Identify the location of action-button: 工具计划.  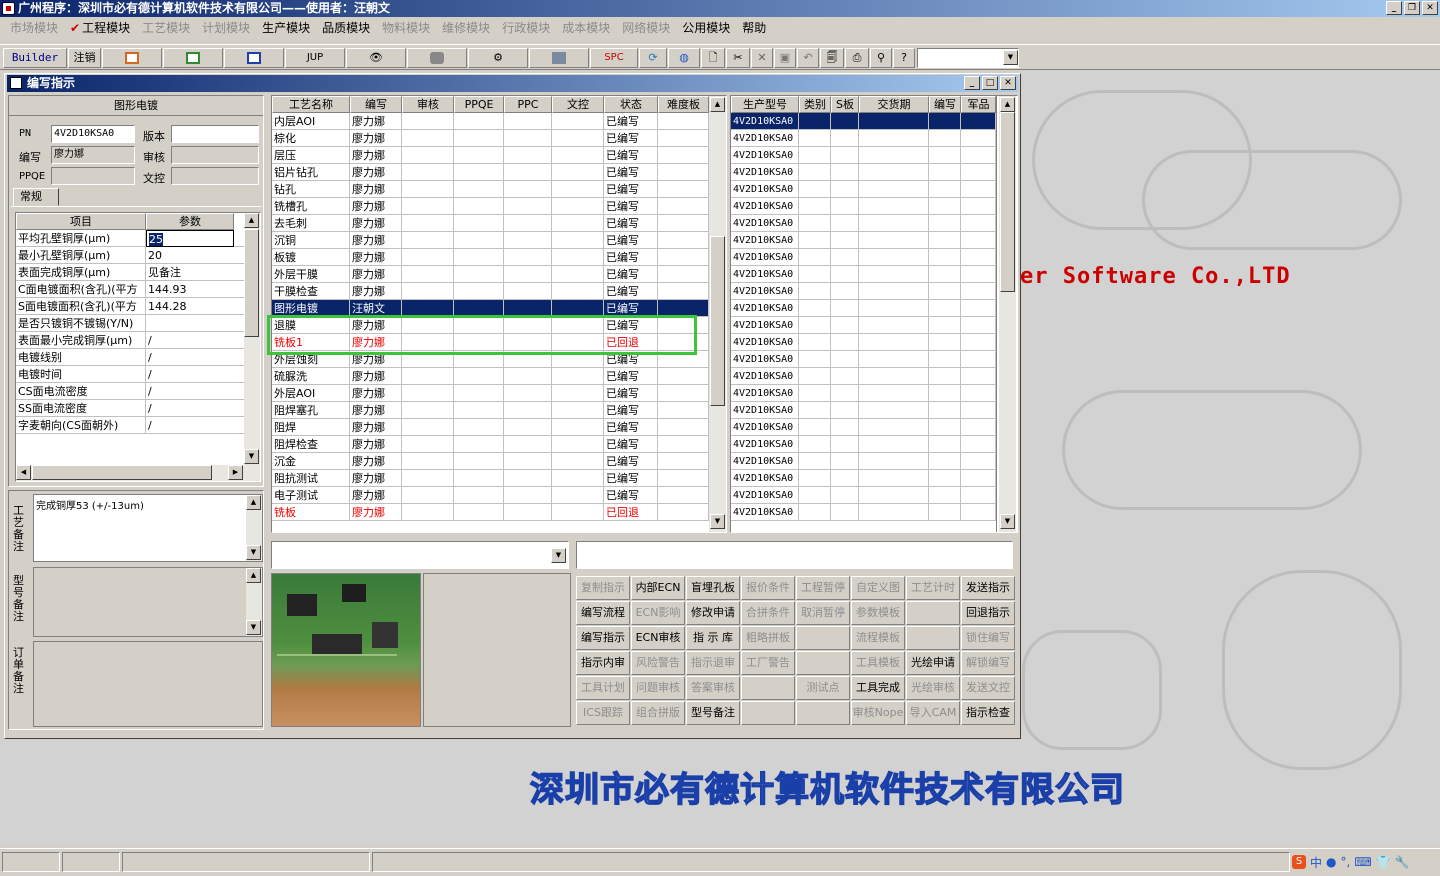
(603, 688).